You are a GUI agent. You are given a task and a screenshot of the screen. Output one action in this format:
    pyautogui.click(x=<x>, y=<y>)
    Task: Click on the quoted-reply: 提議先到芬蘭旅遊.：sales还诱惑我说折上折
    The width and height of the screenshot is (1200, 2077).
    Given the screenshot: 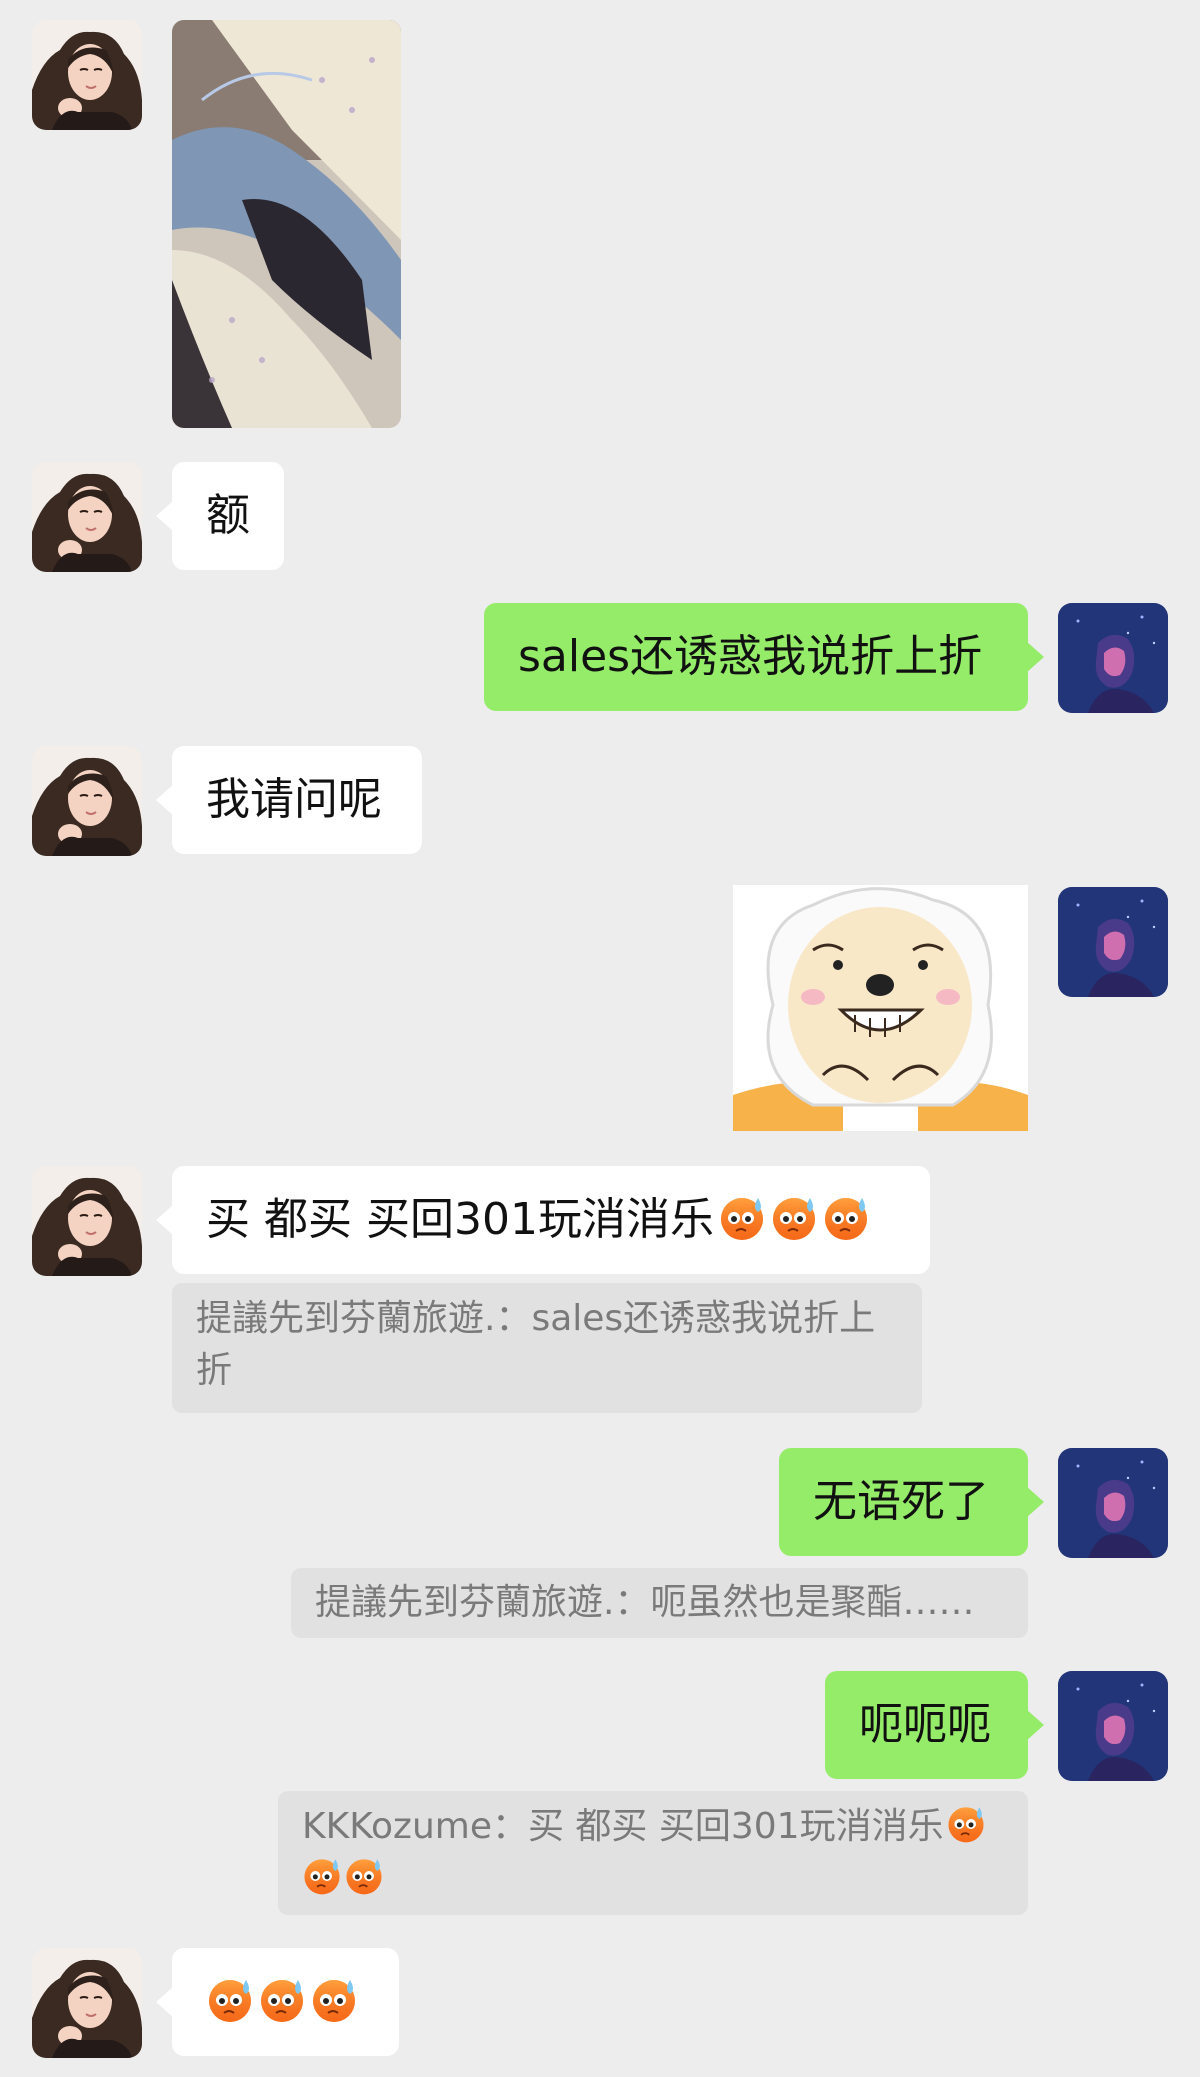 What is the action you would take?
    pyautogui.click(x=547, y=1348)
    